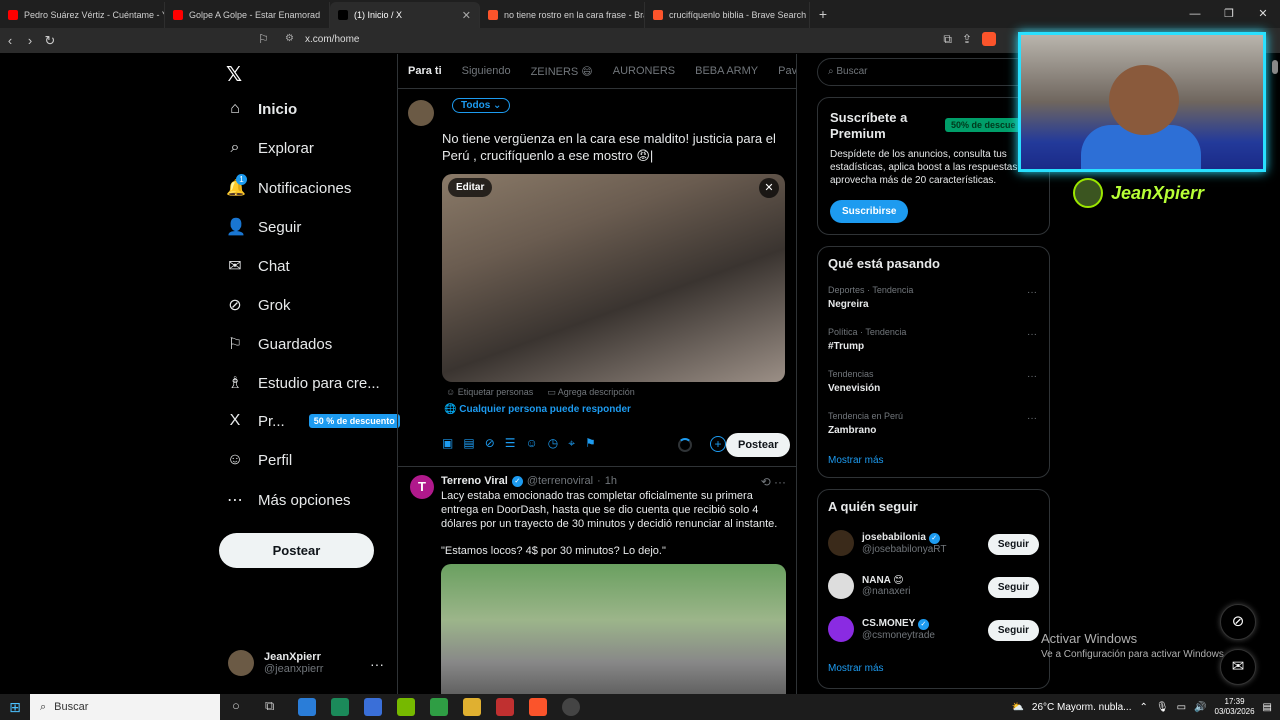 The image size is (1280, 720). I want to click on restore-button: ❐, so click(1229, 14).